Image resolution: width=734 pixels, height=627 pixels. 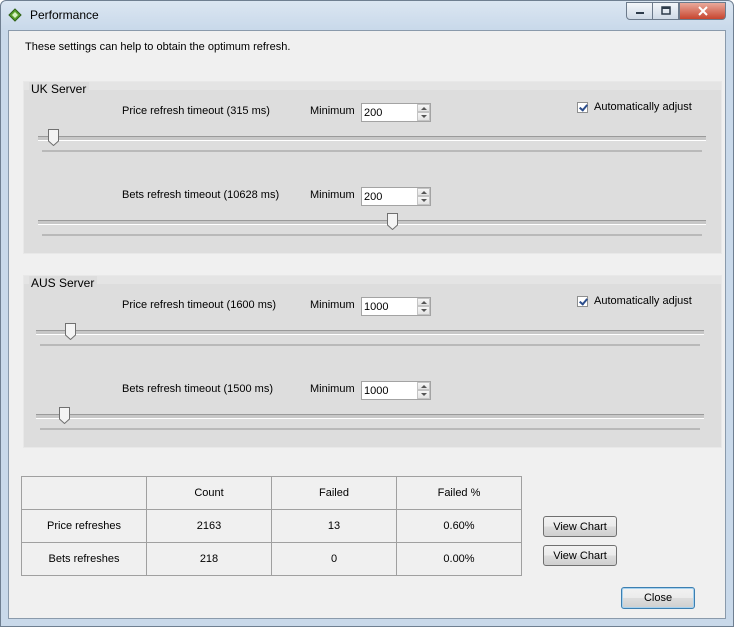 I want to click on close-icon, so click(x=702, y=11).